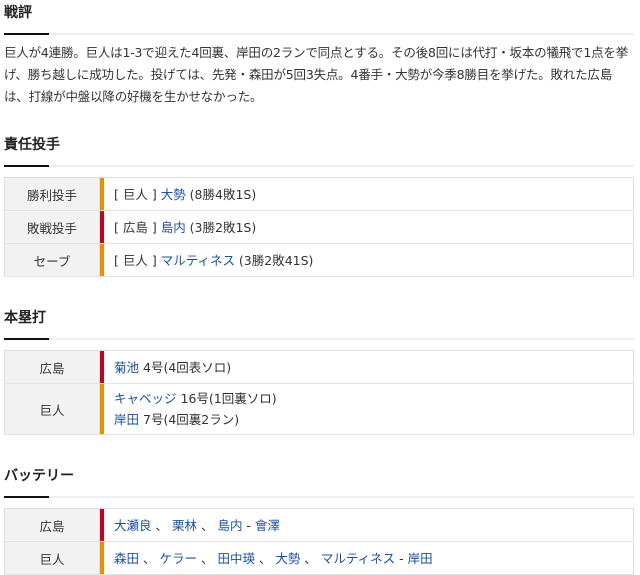 The image size is (640, 575). I want to click on homerun-entry: キャベッジ 16号(1回裏ソロ), so click(368, 398).